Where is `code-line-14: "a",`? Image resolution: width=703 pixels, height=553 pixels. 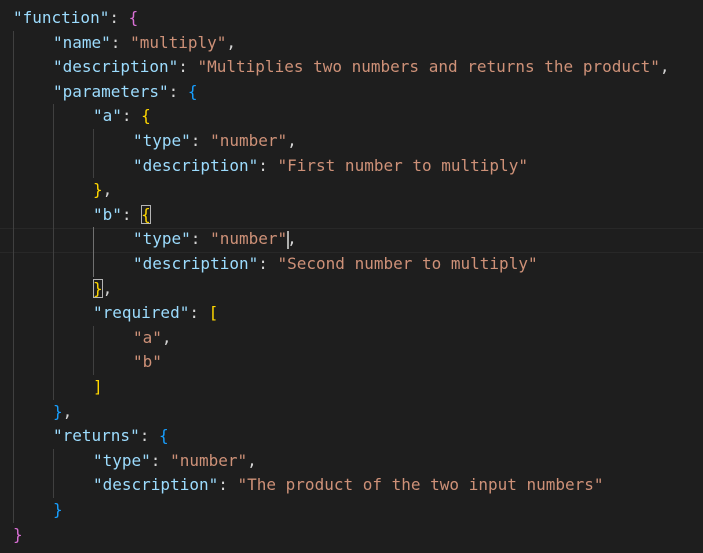 code-line-14: "a", is located at coordinates (92, 338).